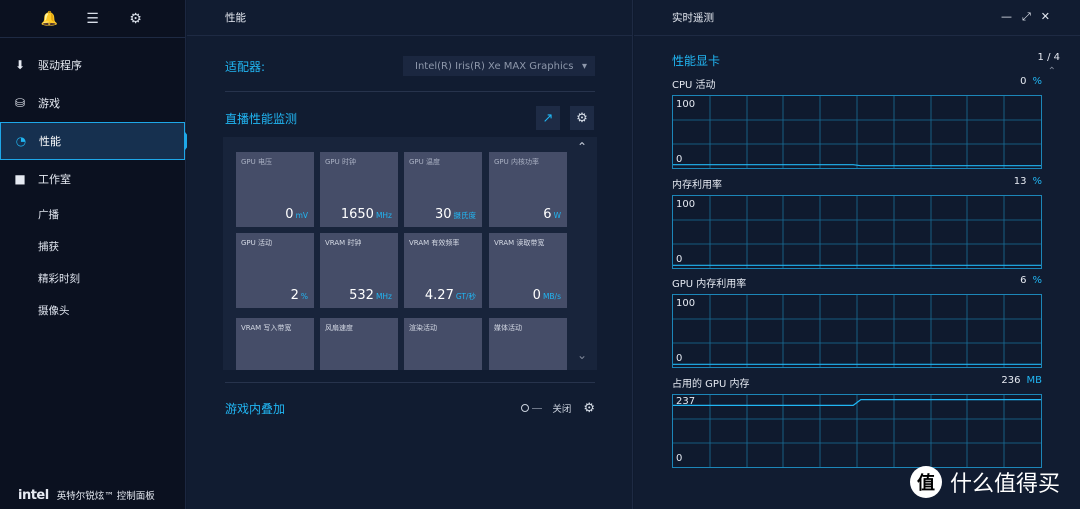 Image resolution: width=1080 pixels, height=509 pixels. Describe the element at coordinates (275, 270) in the screenshot. I see `metric-tile: GPU 活动 2%` at that location.